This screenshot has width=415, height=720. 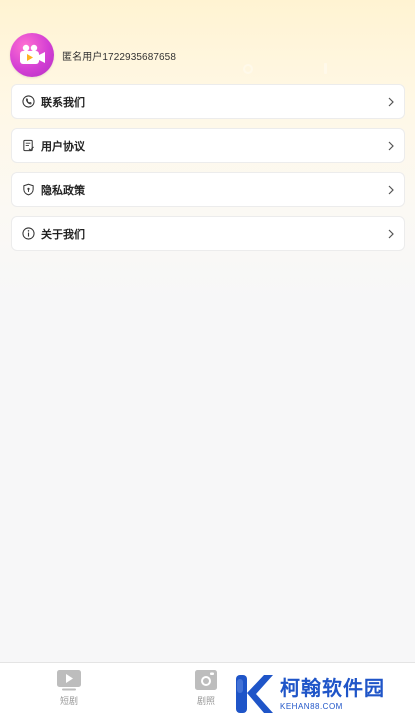 What do you see at coordinates (68, 701) in the screenshot?
I see `tab-label: 短剧` at bounding box center [68, 701].